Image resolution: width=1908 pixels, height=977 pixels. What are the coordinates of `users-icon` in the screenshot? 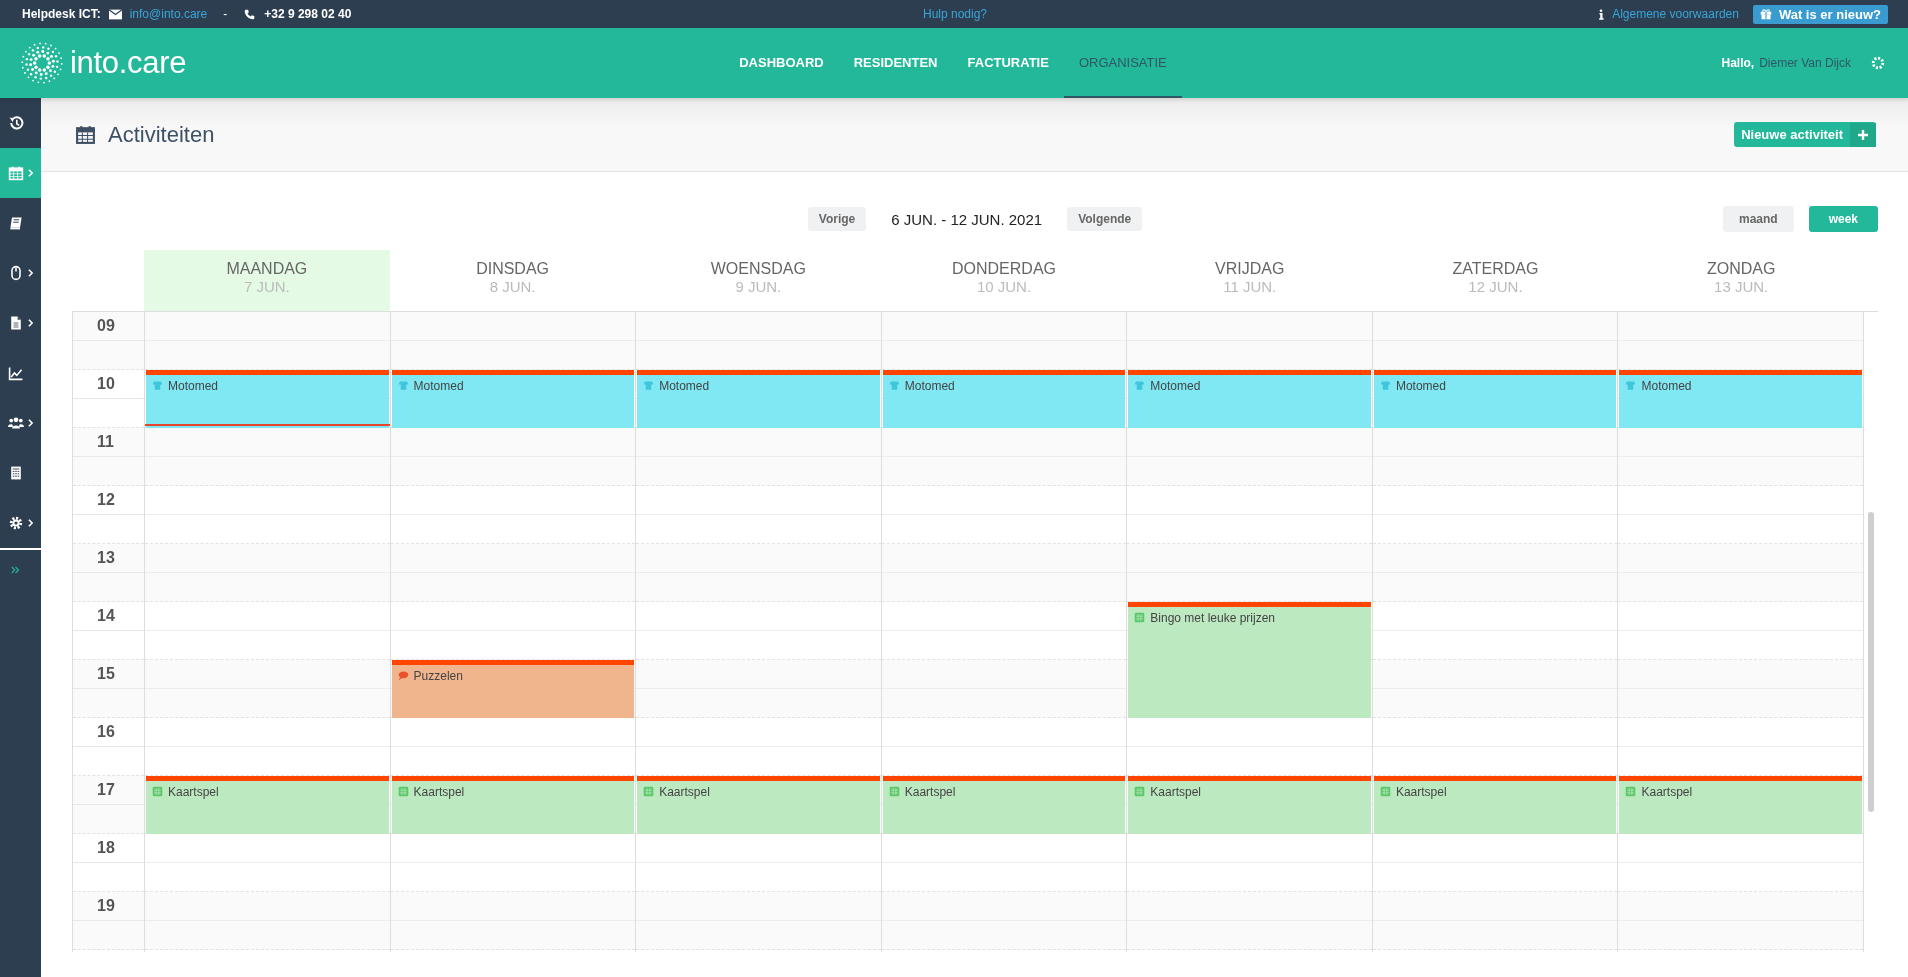 It's located at (16, 423).